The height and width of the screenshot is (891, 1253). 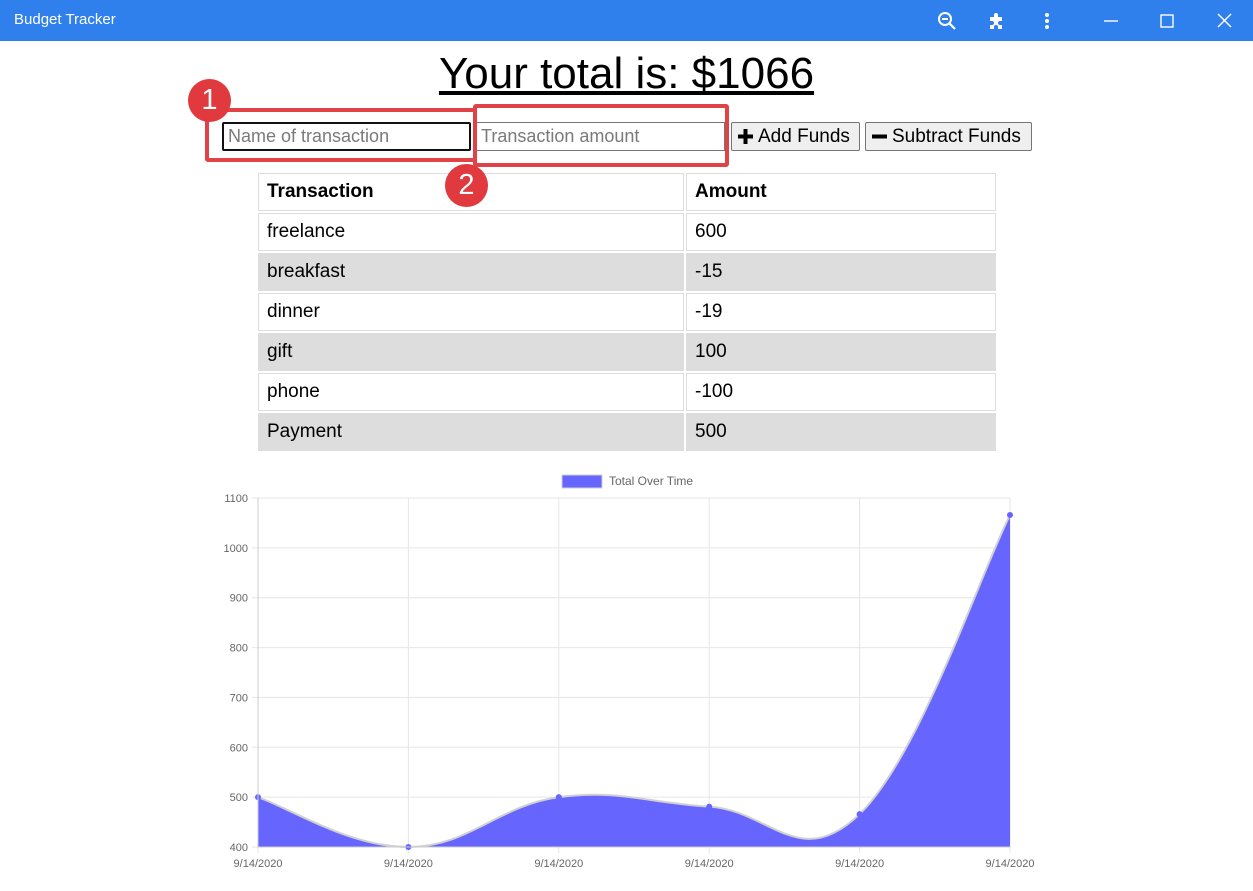 I want to click on transaction-amount-cell: -100, so click(x=841, y=392).